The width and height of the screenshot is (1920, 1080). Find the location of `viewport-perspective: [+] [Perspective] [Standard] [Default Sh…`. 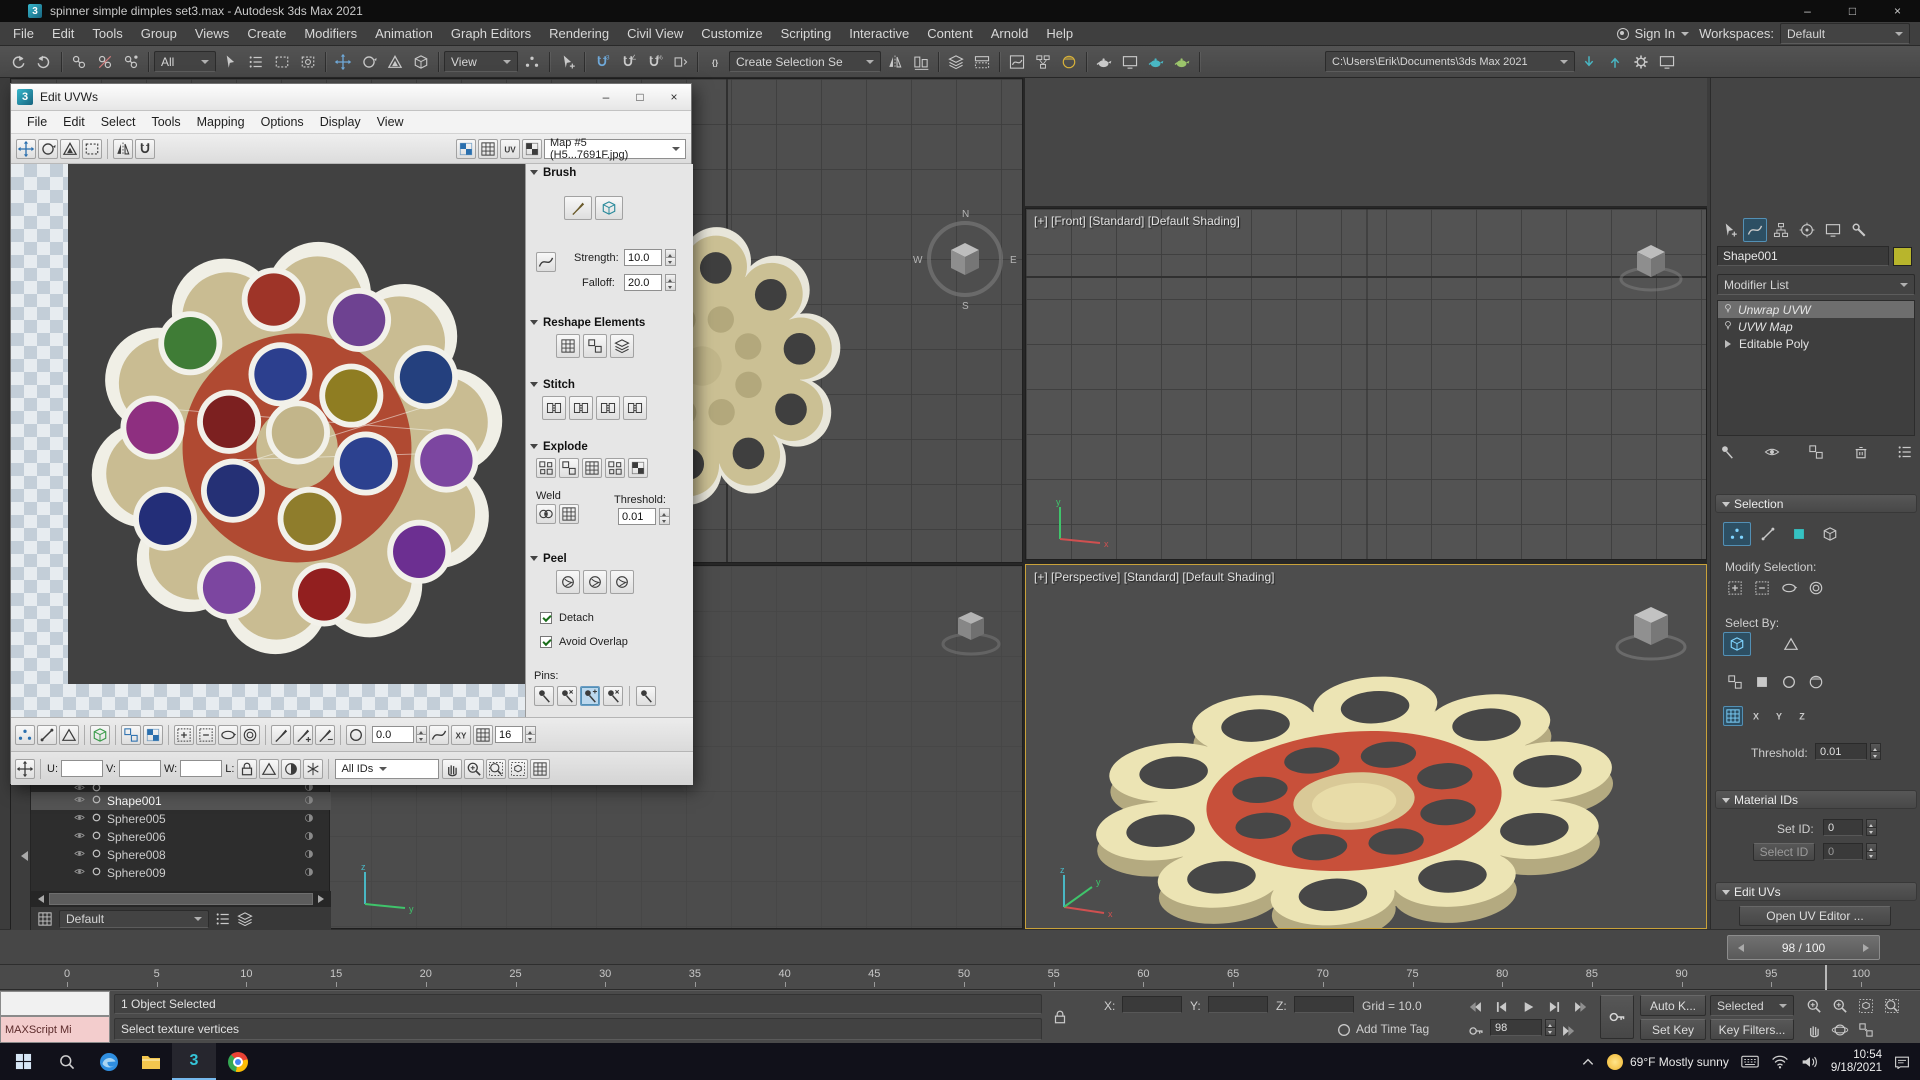

viewport-perspective: [+] [Perspective] [Standard] [Default Sh… is located at coordinates (1366, 746).